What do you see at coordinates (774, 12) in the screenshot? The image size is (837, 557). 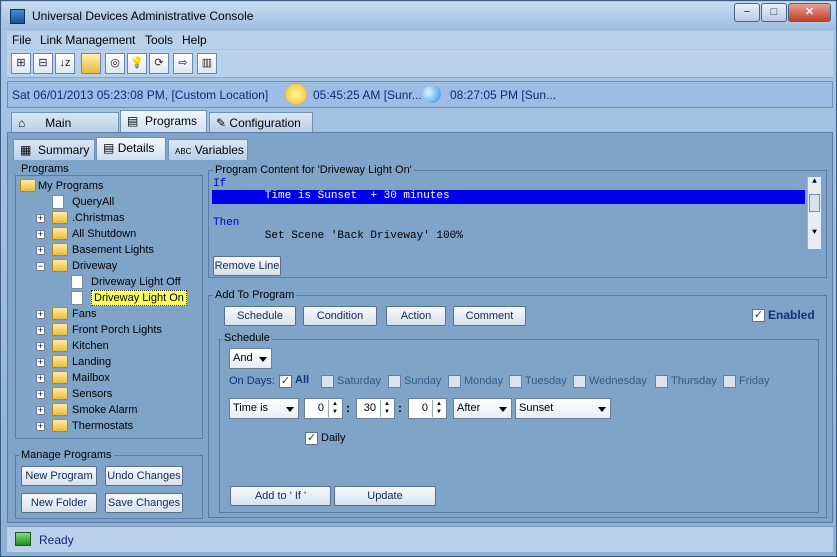 I see `maximize-button: □` at bounding box center [774, 12].